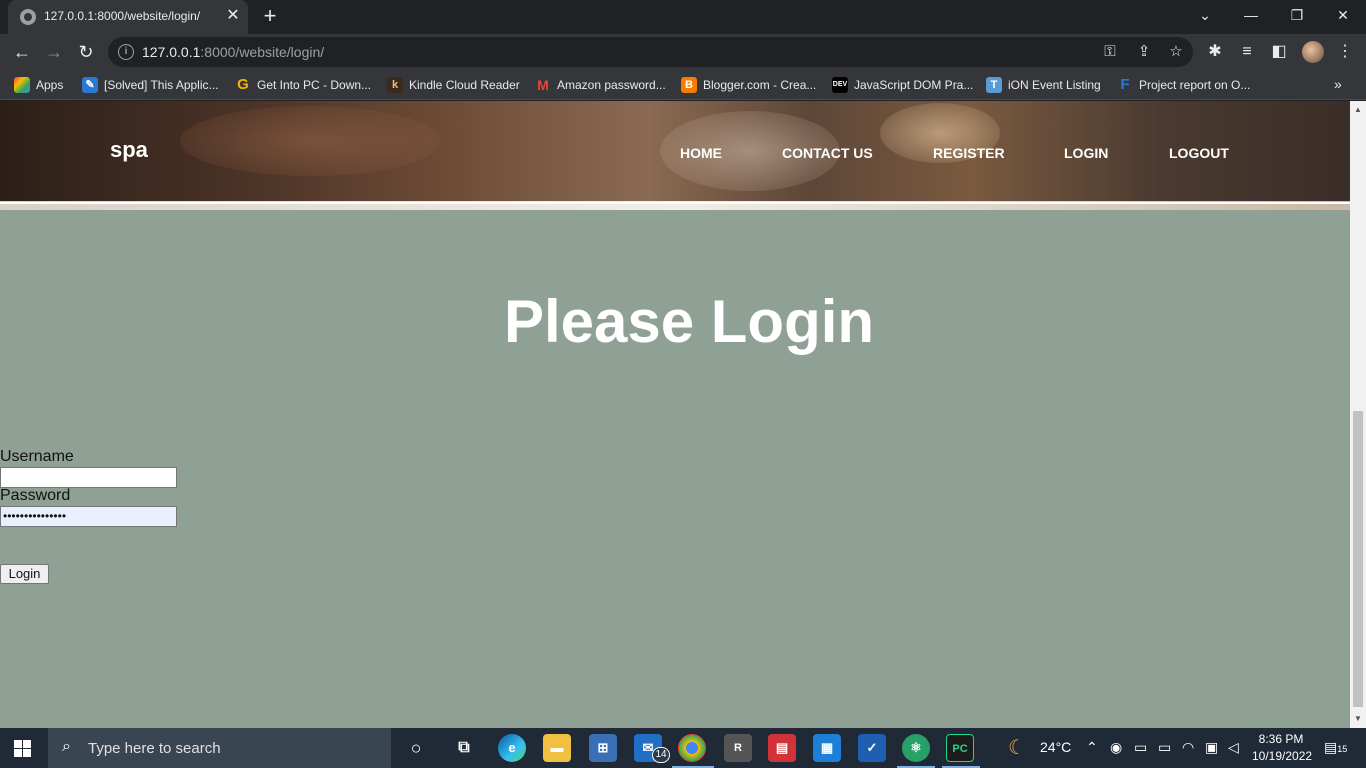 This screenshot has height=768, width=1366. What do you see at coordinates (22, 85) in the screenshot?
I see `apps-grid-icon` at bounding box center [22, 85].